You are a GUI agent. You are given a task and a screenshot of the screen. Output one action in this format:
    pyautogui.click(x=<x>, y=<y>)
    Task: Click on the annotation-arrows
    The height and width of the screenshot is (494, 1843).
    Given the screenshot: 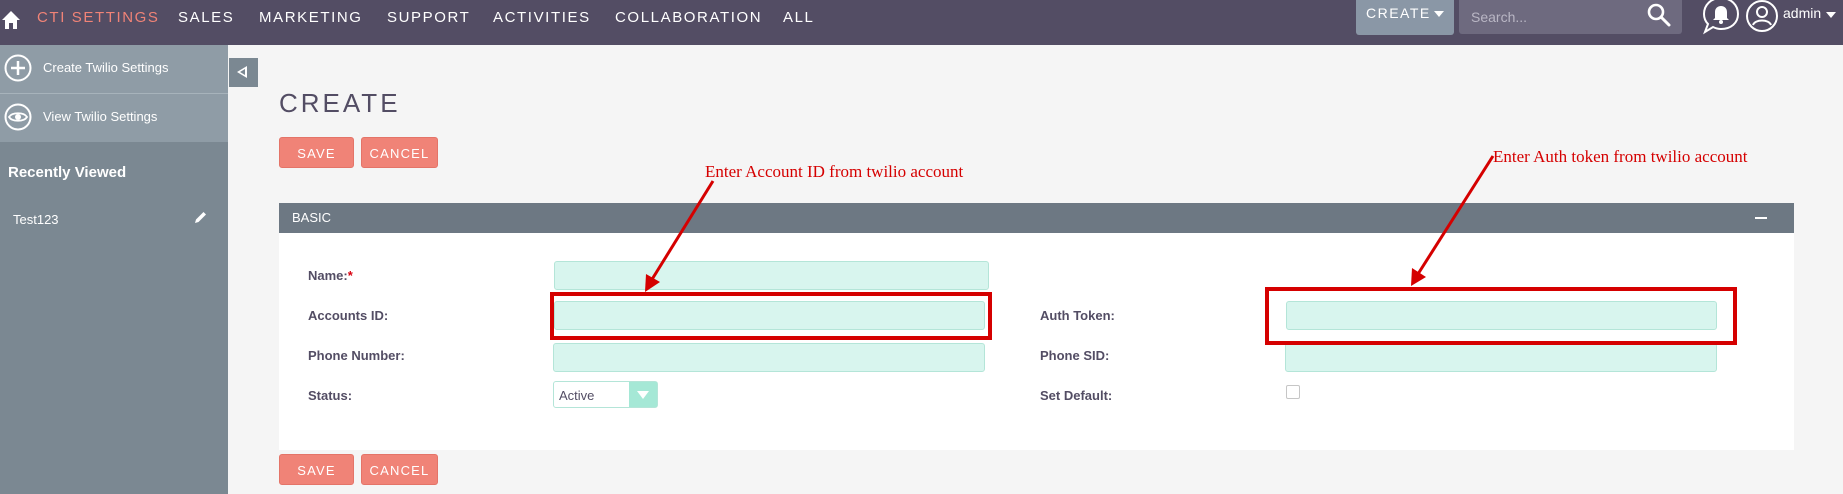 What is the action you would take?
    pyautogui.click(x=1070, y=223)
    